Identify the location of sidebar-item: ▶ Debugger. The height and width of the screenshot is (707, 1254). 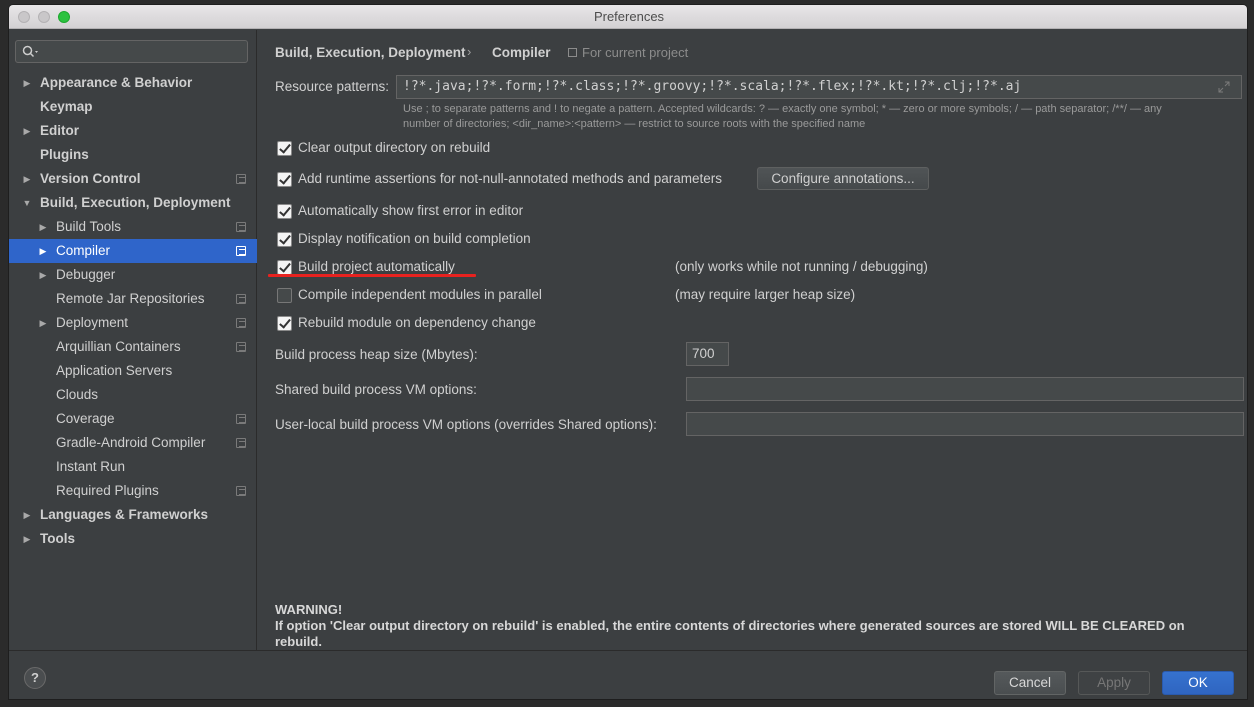
(133, 275).